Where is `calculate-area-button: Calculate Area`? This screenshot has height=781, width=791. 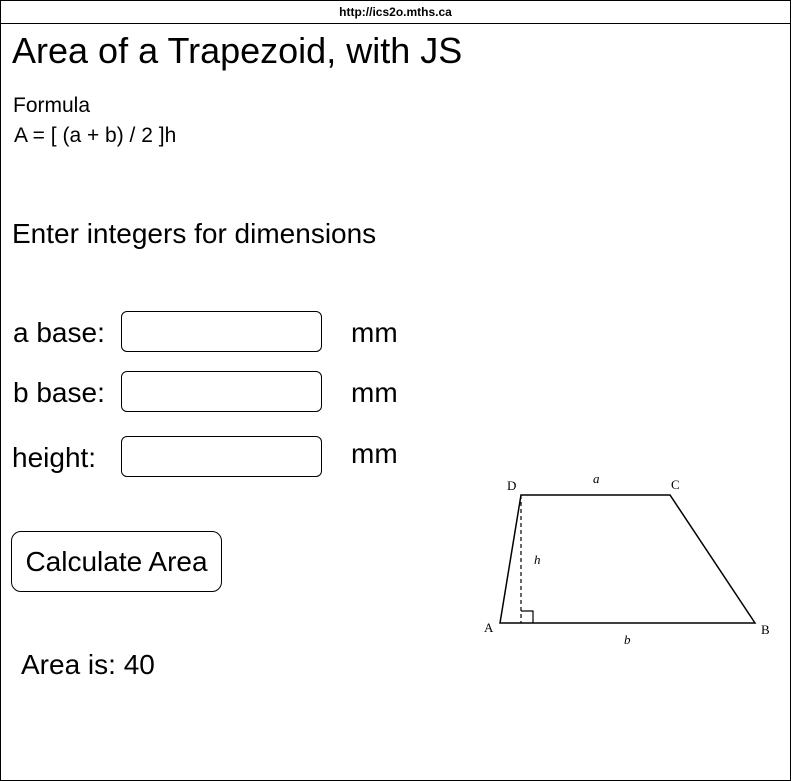
calculate-area-button: Calculate Area is located at coordinates (116, 561).